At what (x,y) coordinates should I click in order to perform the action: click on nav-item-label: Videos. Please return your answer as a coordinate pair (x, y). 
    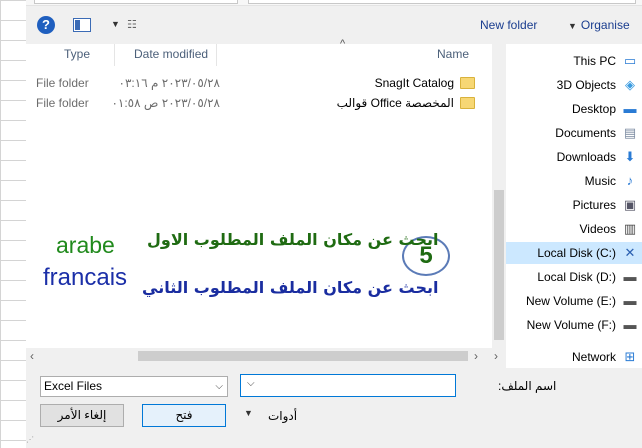
    Looking at the image, I should click on (597, 229).